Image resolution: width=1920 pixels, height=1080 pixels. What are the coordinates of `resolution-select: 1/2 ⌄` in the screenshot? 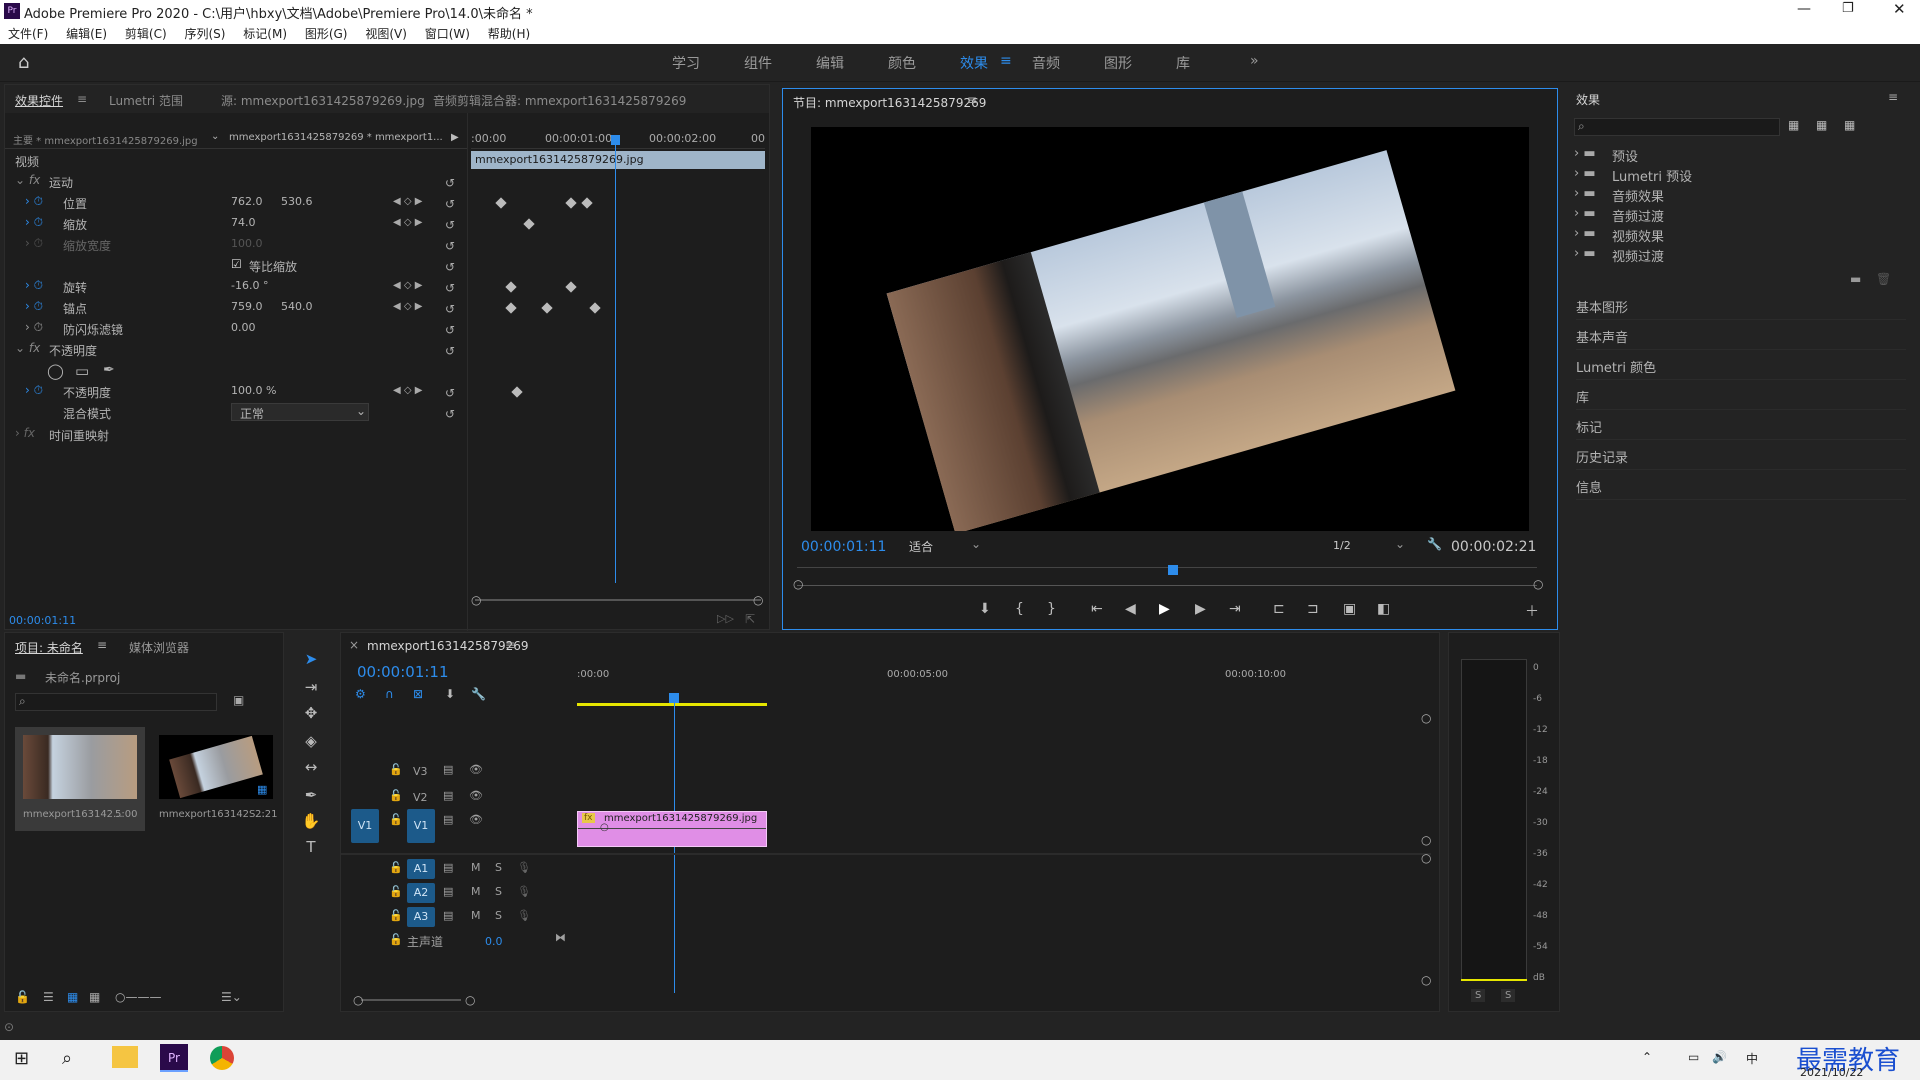 It's located at (1371, 546).